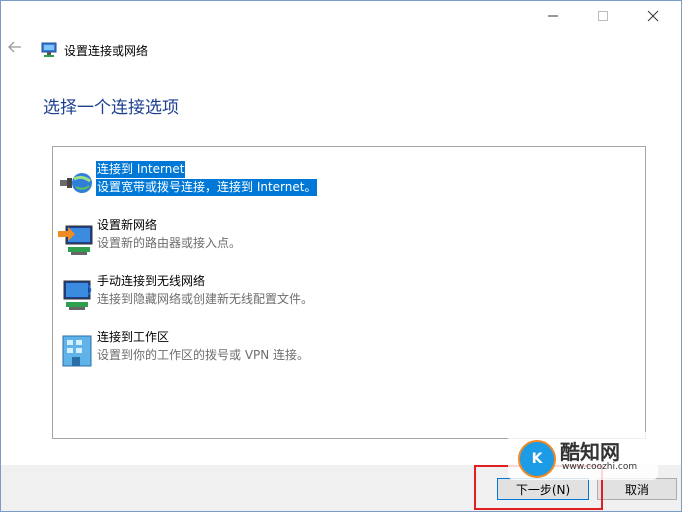 This screenshot has height=512, width=682. What do you see at coordinates (590, 452) in the screenshot?
I see `watermark-title: 酷知网` at bounding box center [590, 452].